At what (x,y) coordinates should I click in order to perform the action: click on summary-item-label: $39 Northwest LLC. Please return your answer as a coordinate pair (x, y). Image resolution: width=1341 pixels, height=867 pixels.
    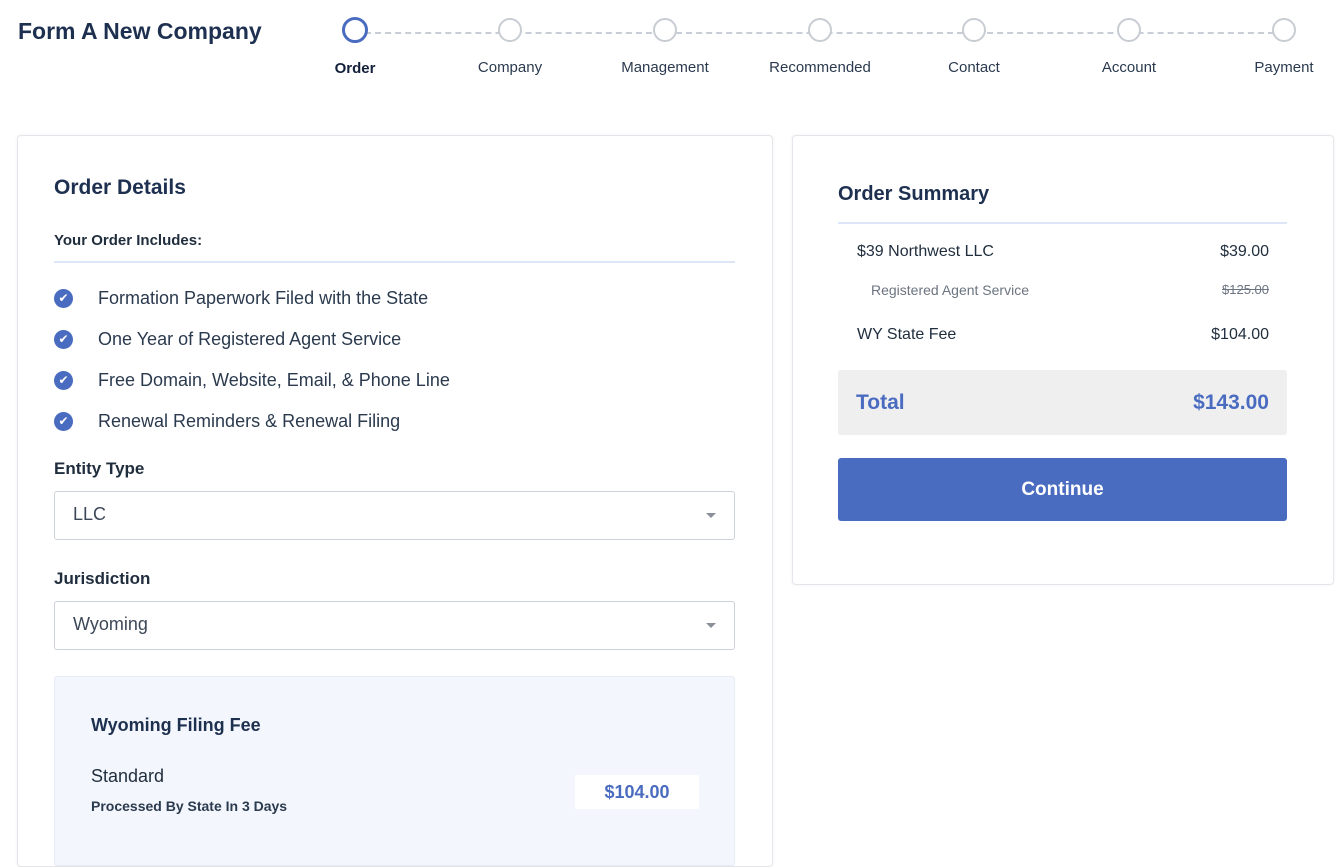
    Looking at the image, I should click on (925, 251).